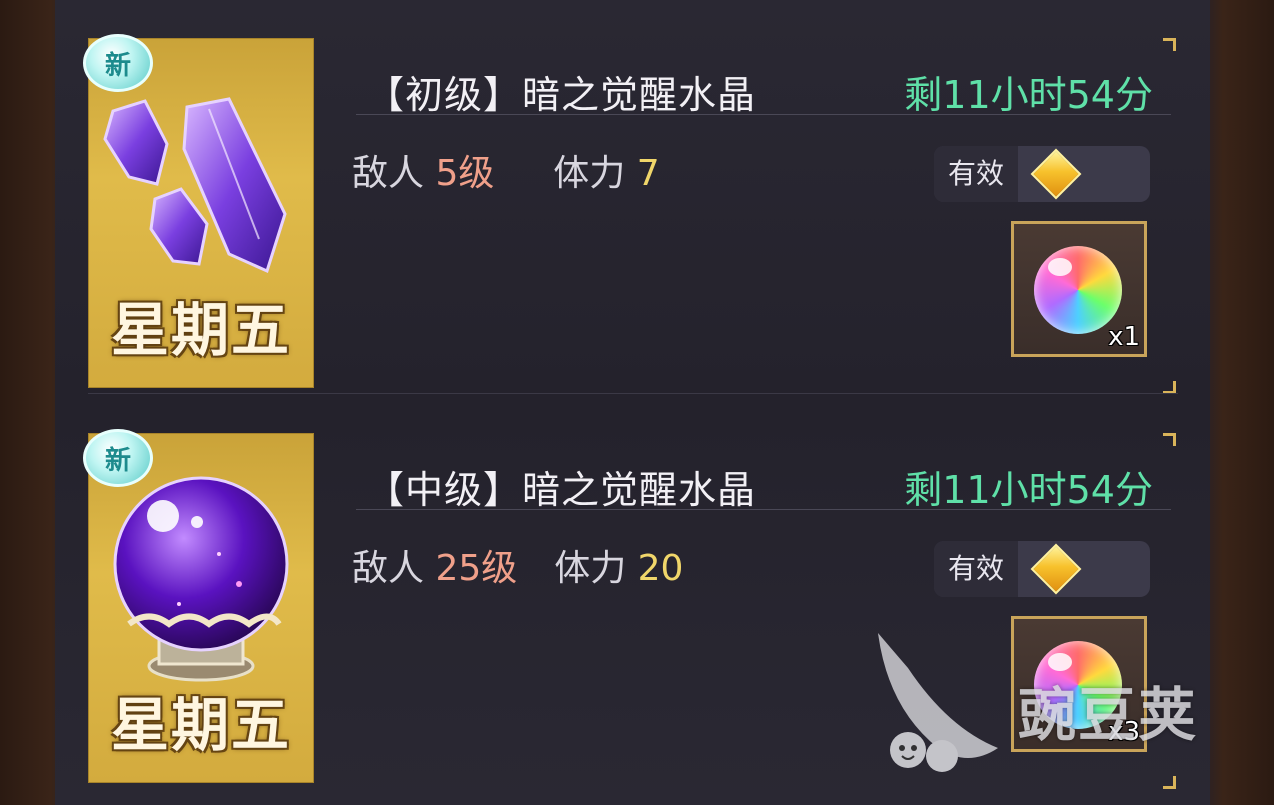 The width and height of the screenshot is (1274, 805). Describe the element at coordinates (648, 173) in the screenshot. I see `stamina-value: 7` at that location.